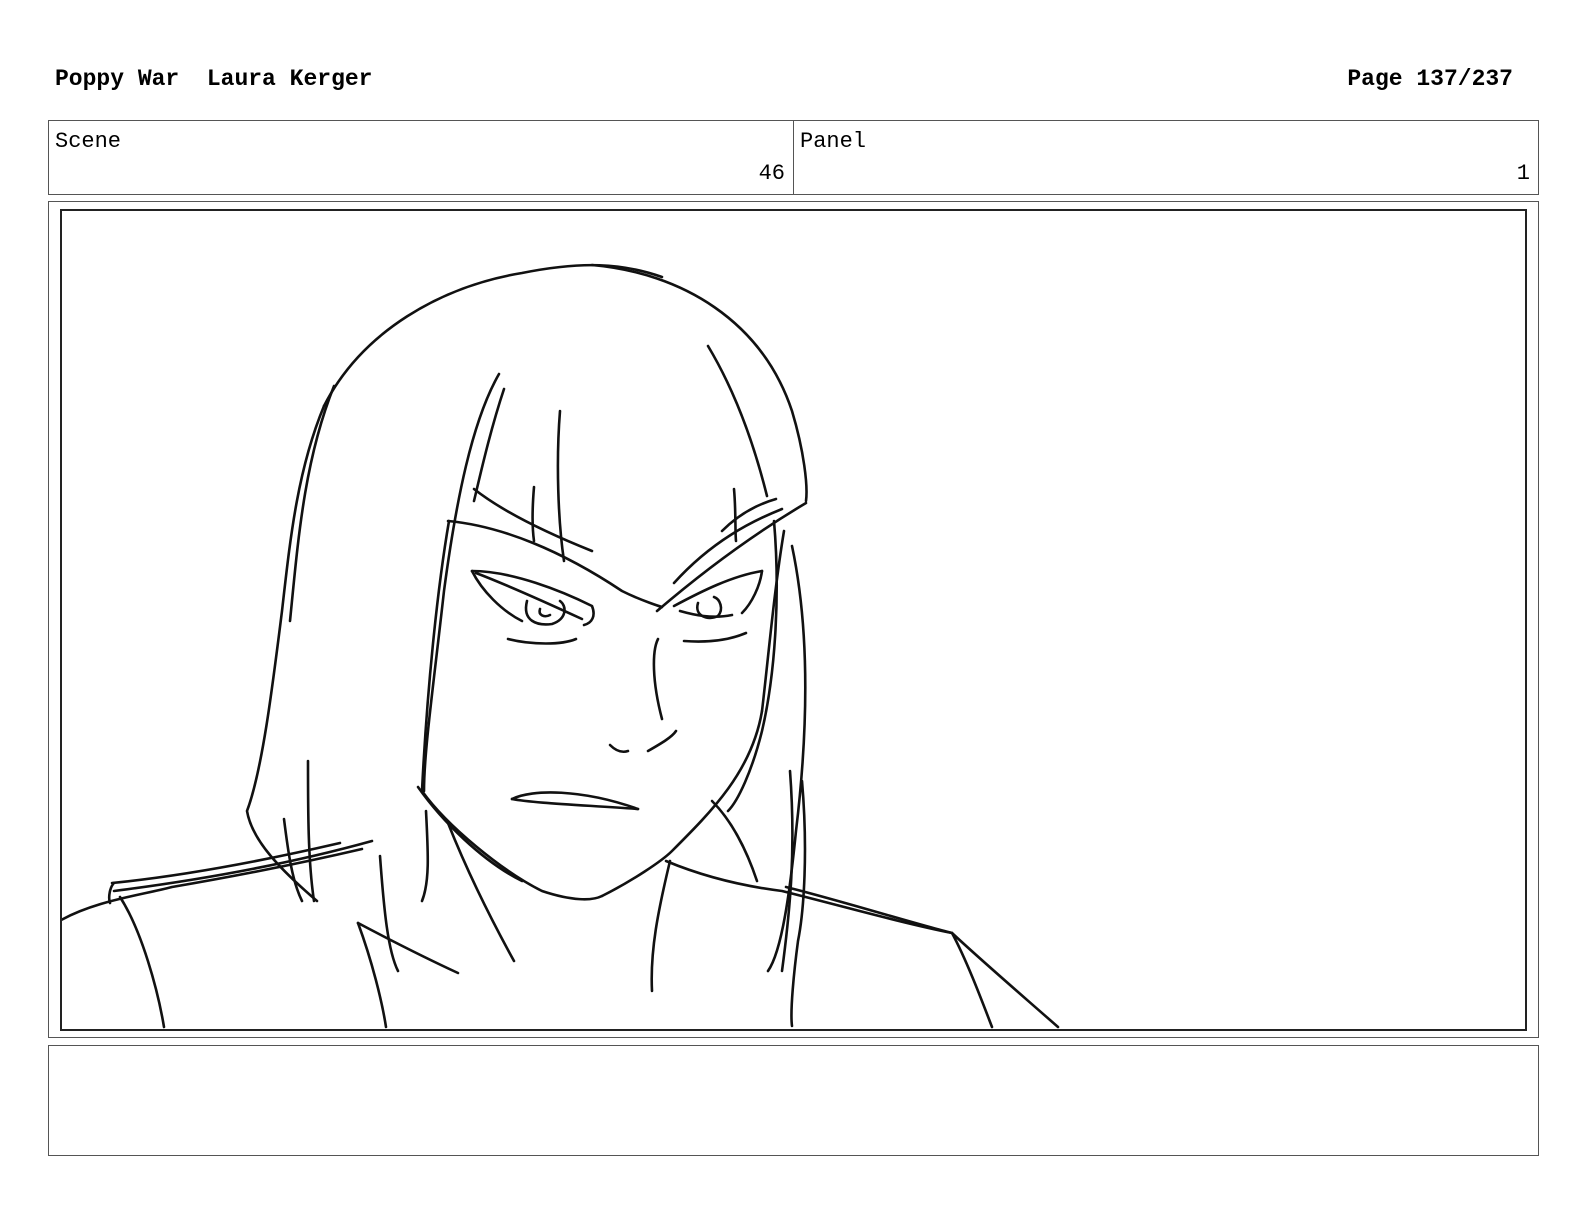 The image size is (1584, 1224). Describe the element at coordinates (699, 383) in the screenshot. I see `hair-outline-right` at that location.